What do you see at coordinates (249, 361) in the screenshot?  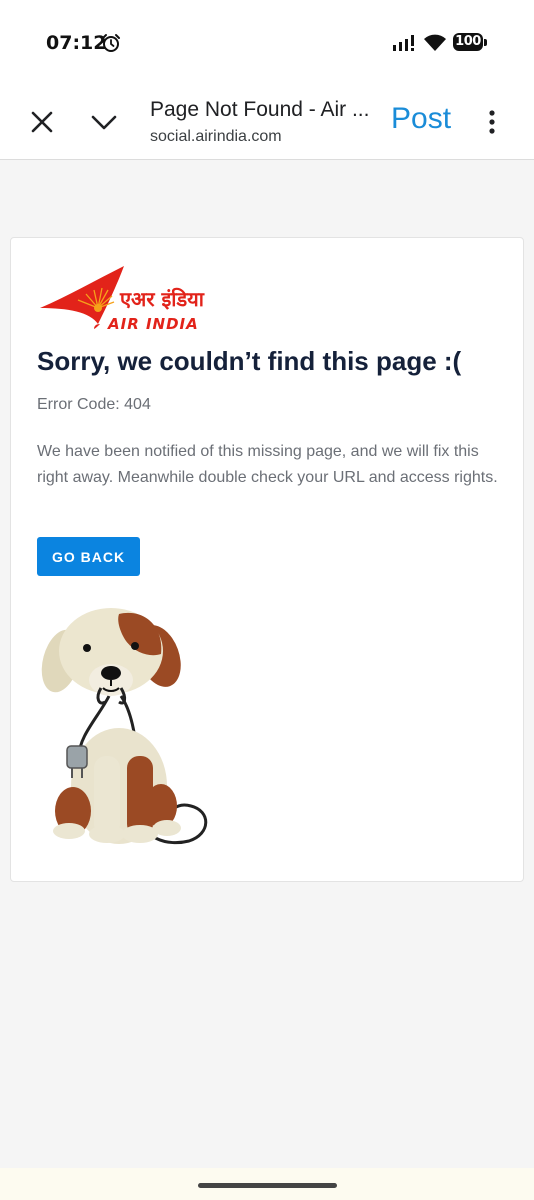 I see `page-heading: Sorry, we couldn’t find this page :(` at bounding box center [249, 361].